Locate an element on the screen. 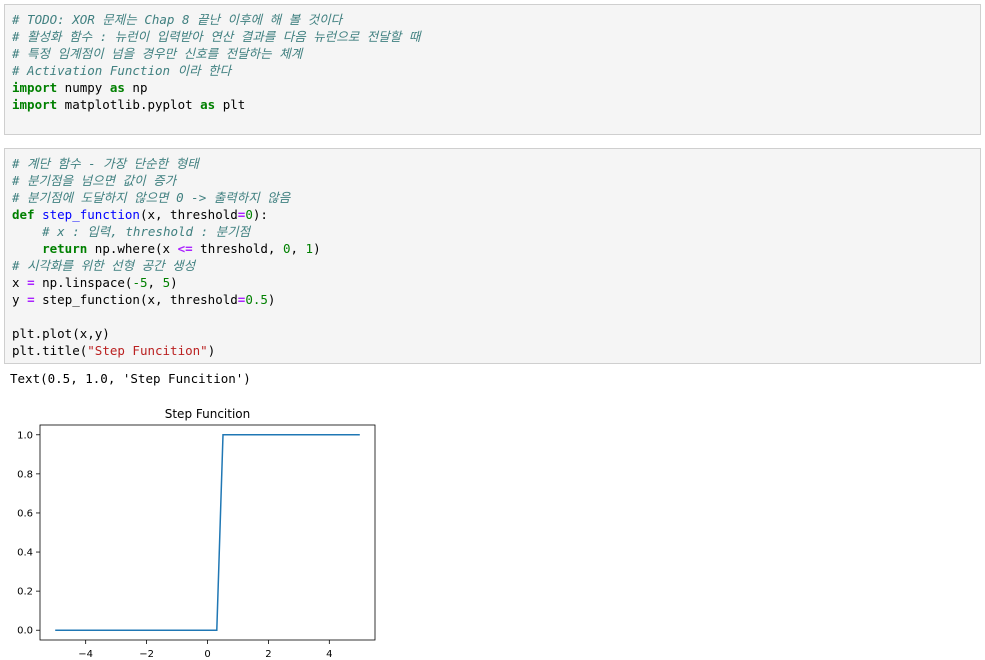 The width and height of the screenshot is (985, 660). x-tick-label: −4 is located at coordinates (85, 654).